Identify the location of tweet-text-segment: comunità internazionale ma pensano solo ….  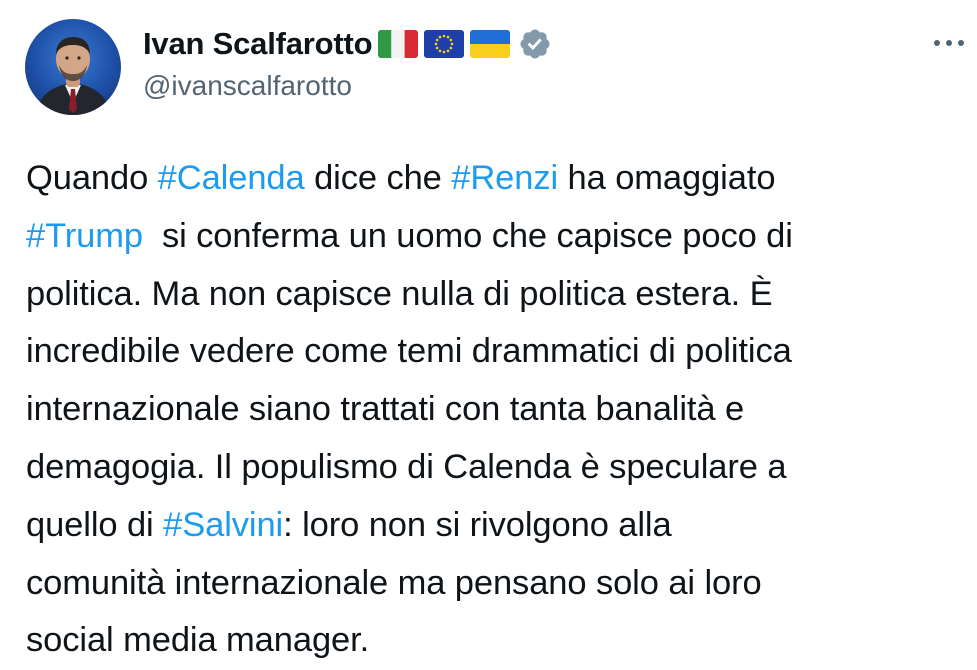
(394, 582).